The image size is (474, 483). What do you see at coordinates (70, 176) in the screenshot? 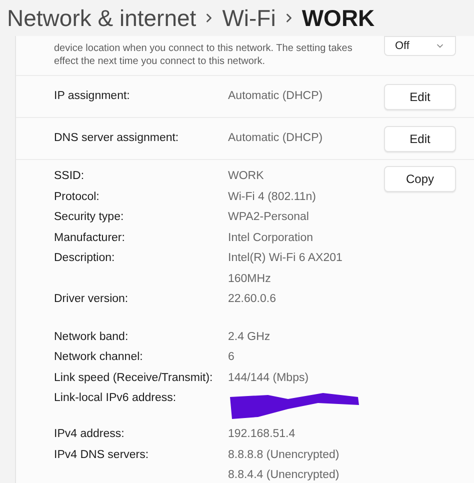
I see `property-label: SSID:` at bounding box center [70, 176].